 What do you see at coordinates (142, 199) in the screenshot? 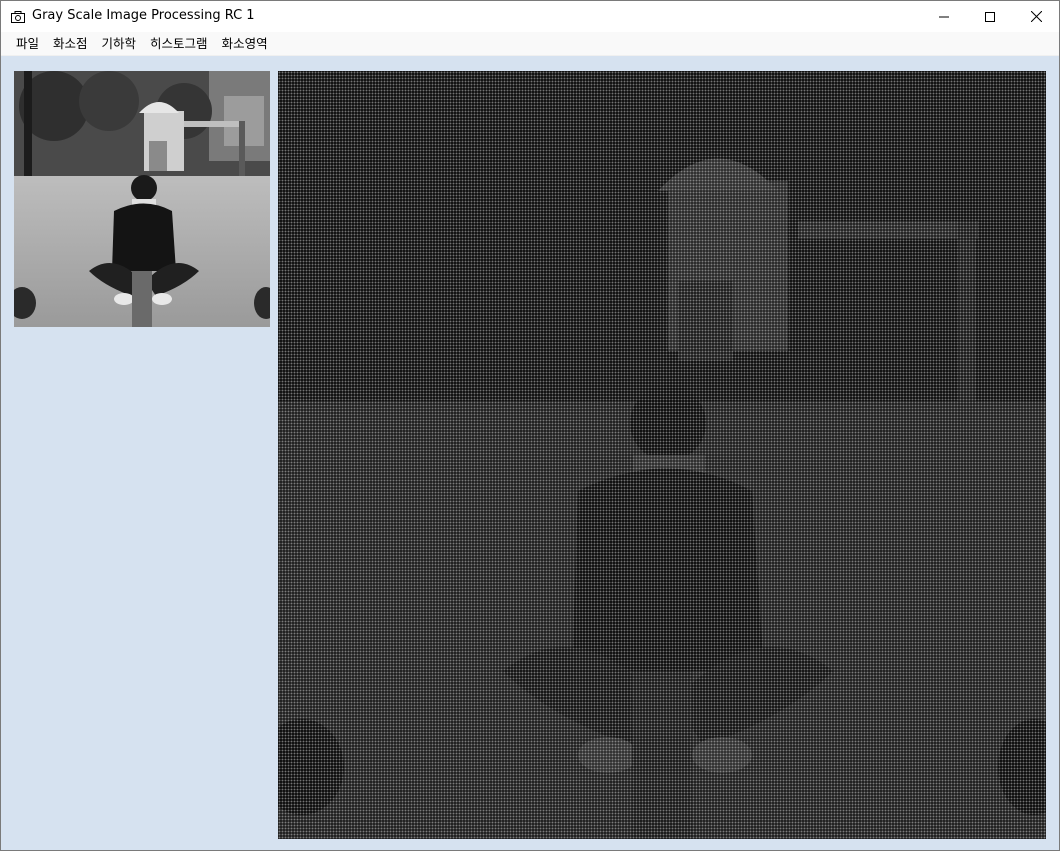
I see `original-image` at bounding box center [142, 199].